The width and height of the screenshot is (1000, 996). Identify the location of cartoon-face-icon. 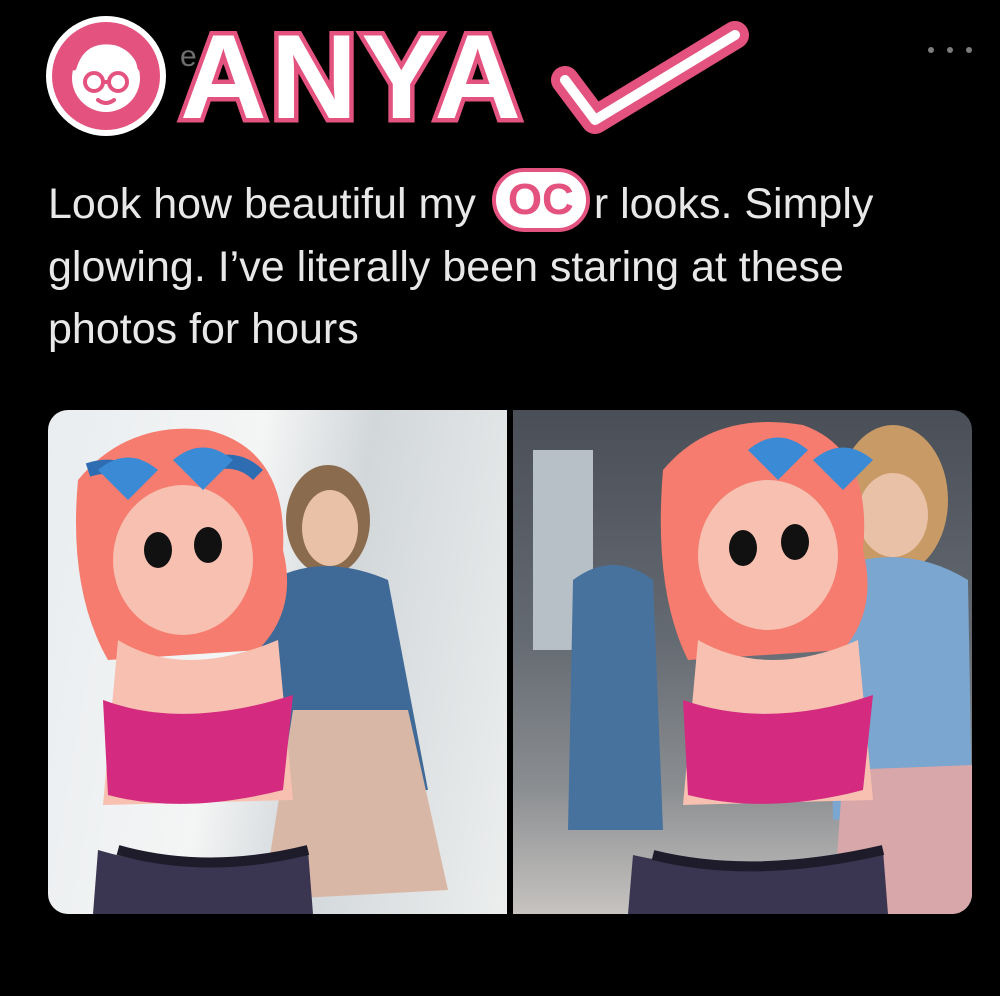
(107, 75).